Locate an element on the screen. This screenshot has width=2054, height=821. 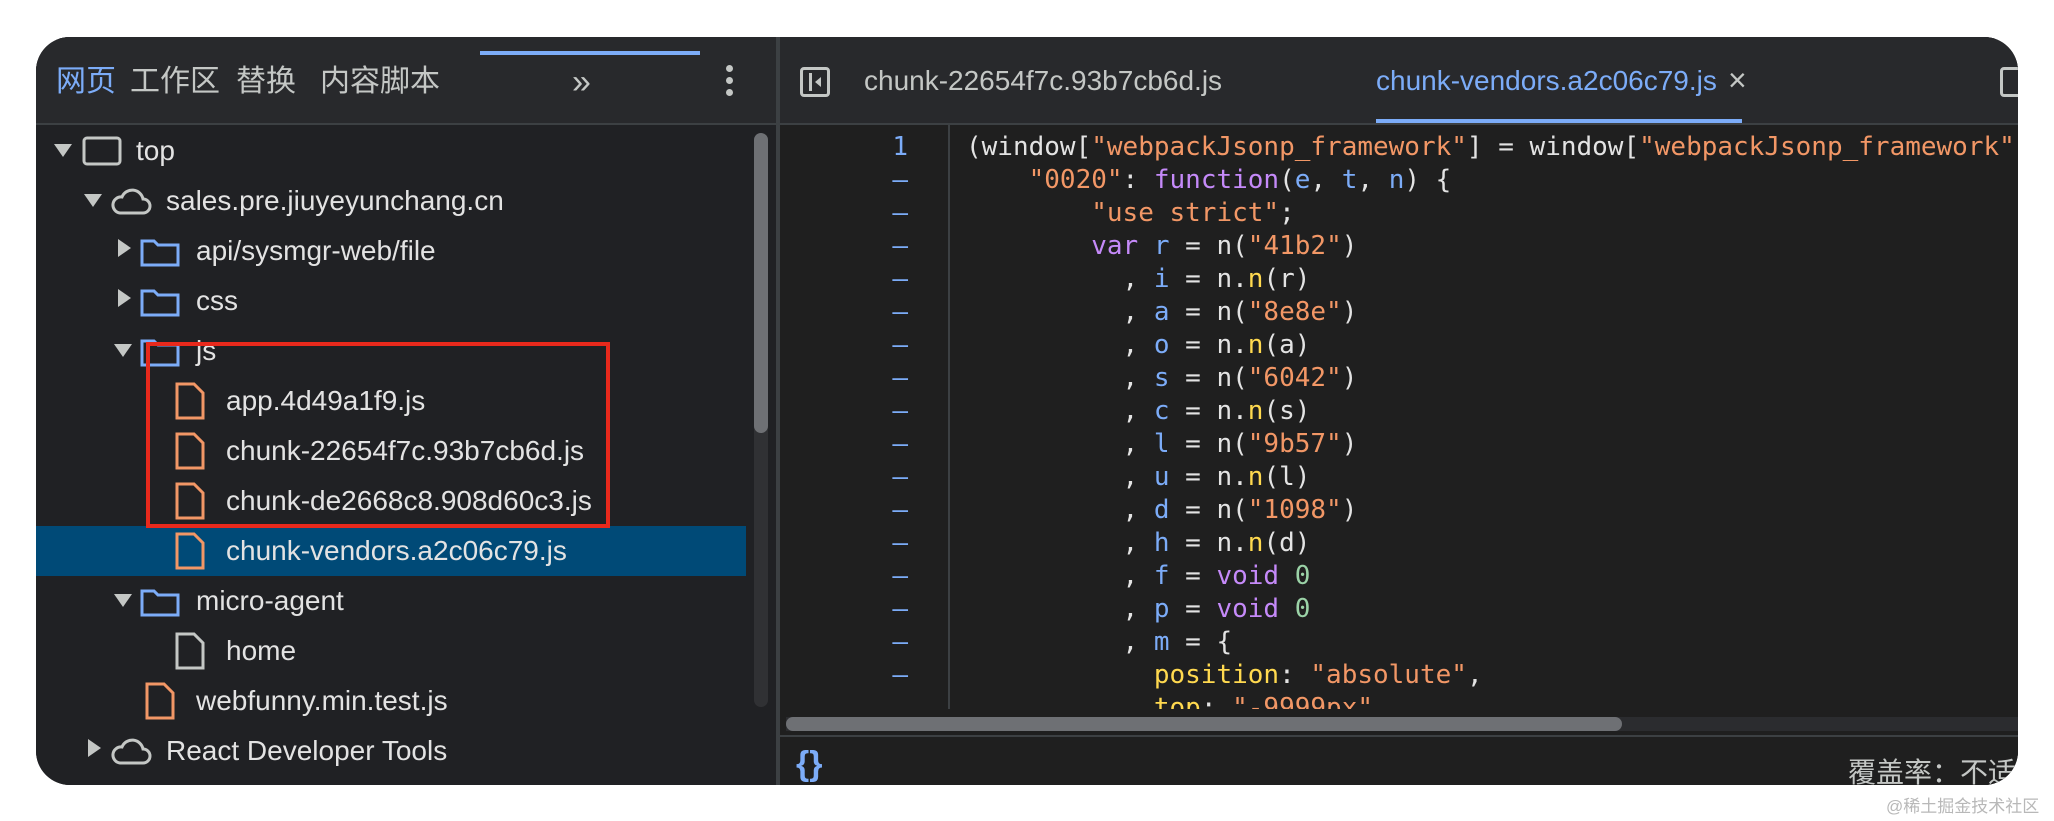
code-line: , l = n("9b57") is located at coordinates (1162, 444).